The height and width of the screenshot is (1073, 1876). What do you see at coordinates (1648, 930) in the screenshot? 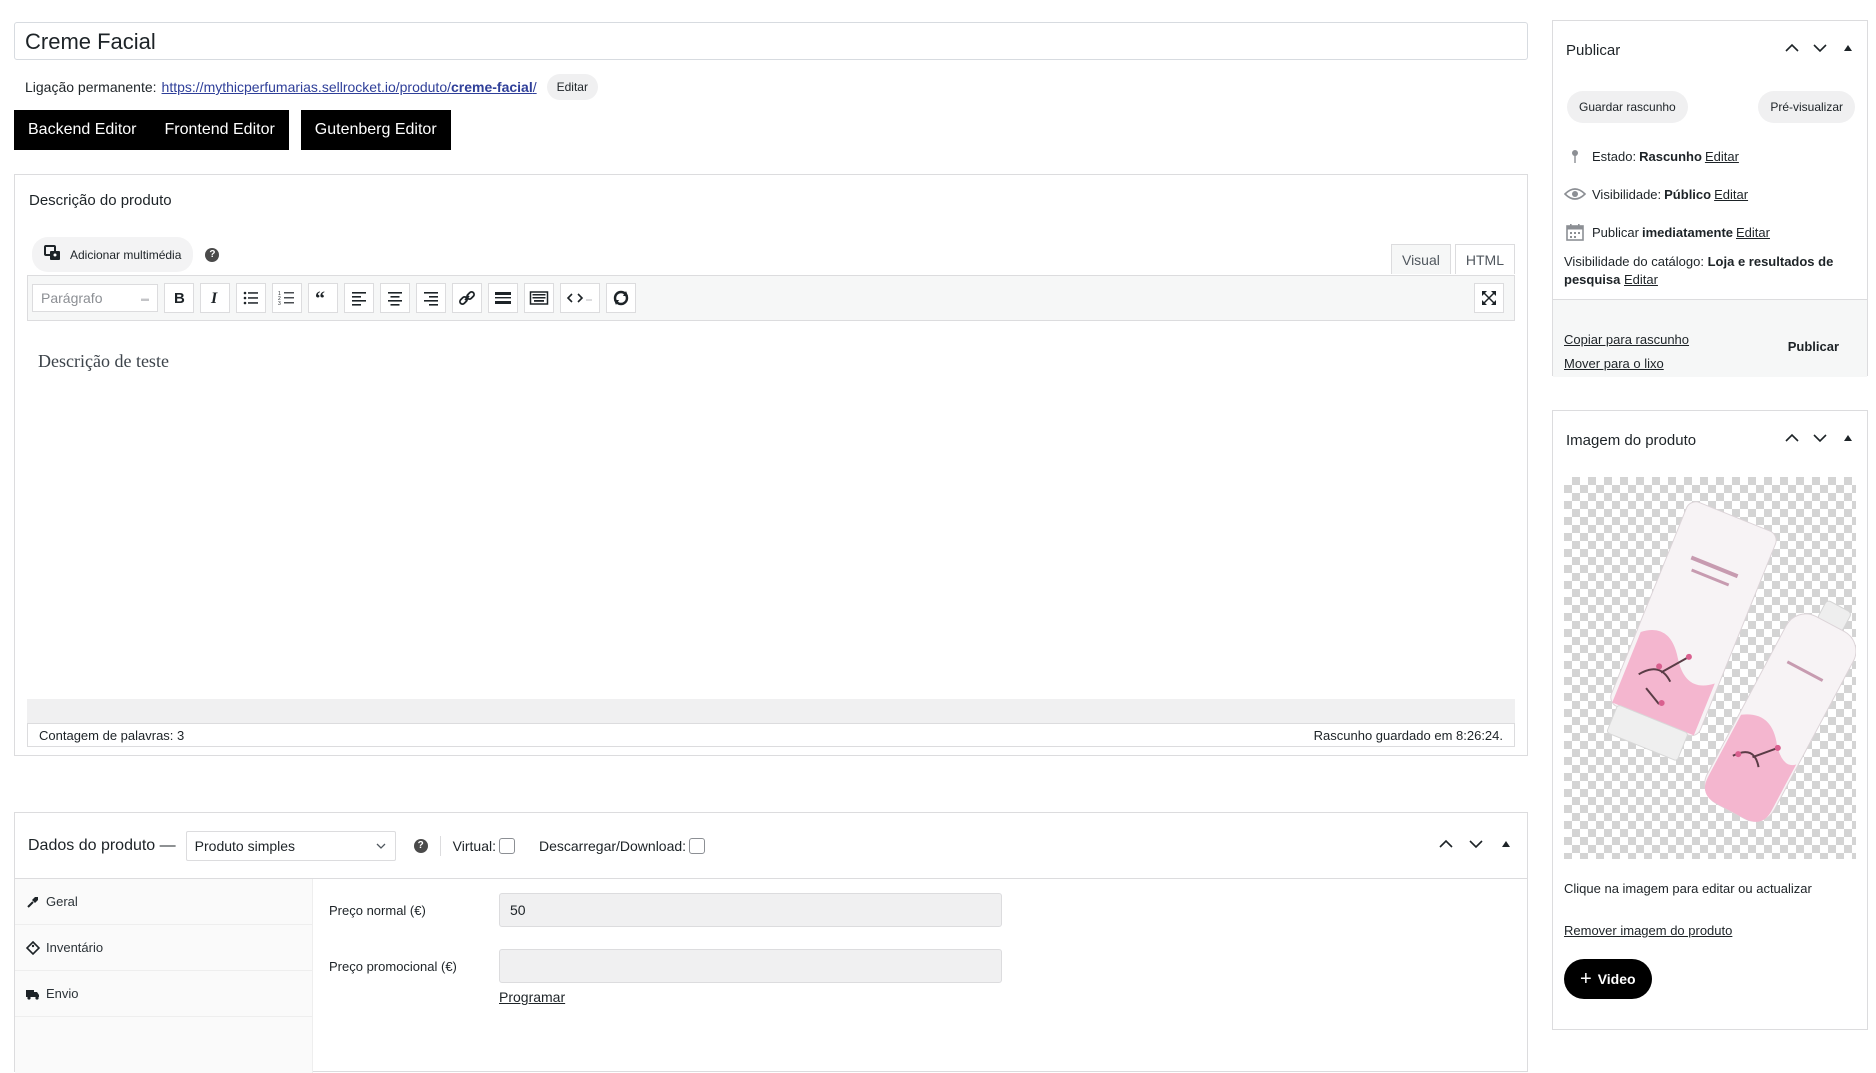
I see `remove-image-link: Remover imagem do produto` at bounding box center [1648, 930].